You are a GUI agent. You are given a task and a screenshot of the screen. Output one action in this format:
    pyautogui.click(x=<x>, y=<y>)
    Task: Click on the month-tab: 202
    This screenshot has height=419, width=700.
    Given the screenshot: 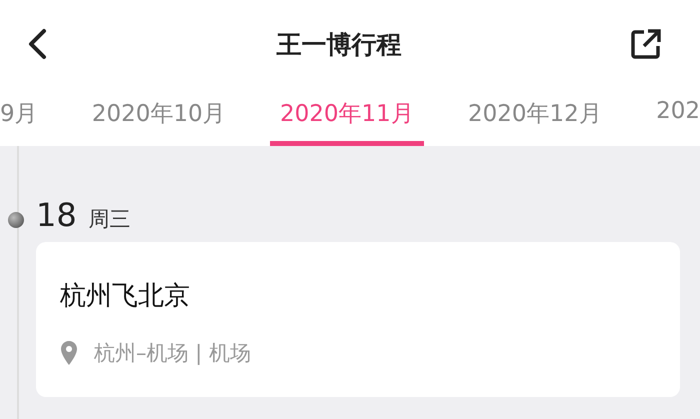 What is the action you would take?
    pyautogui.click(x=673, y=117)
    